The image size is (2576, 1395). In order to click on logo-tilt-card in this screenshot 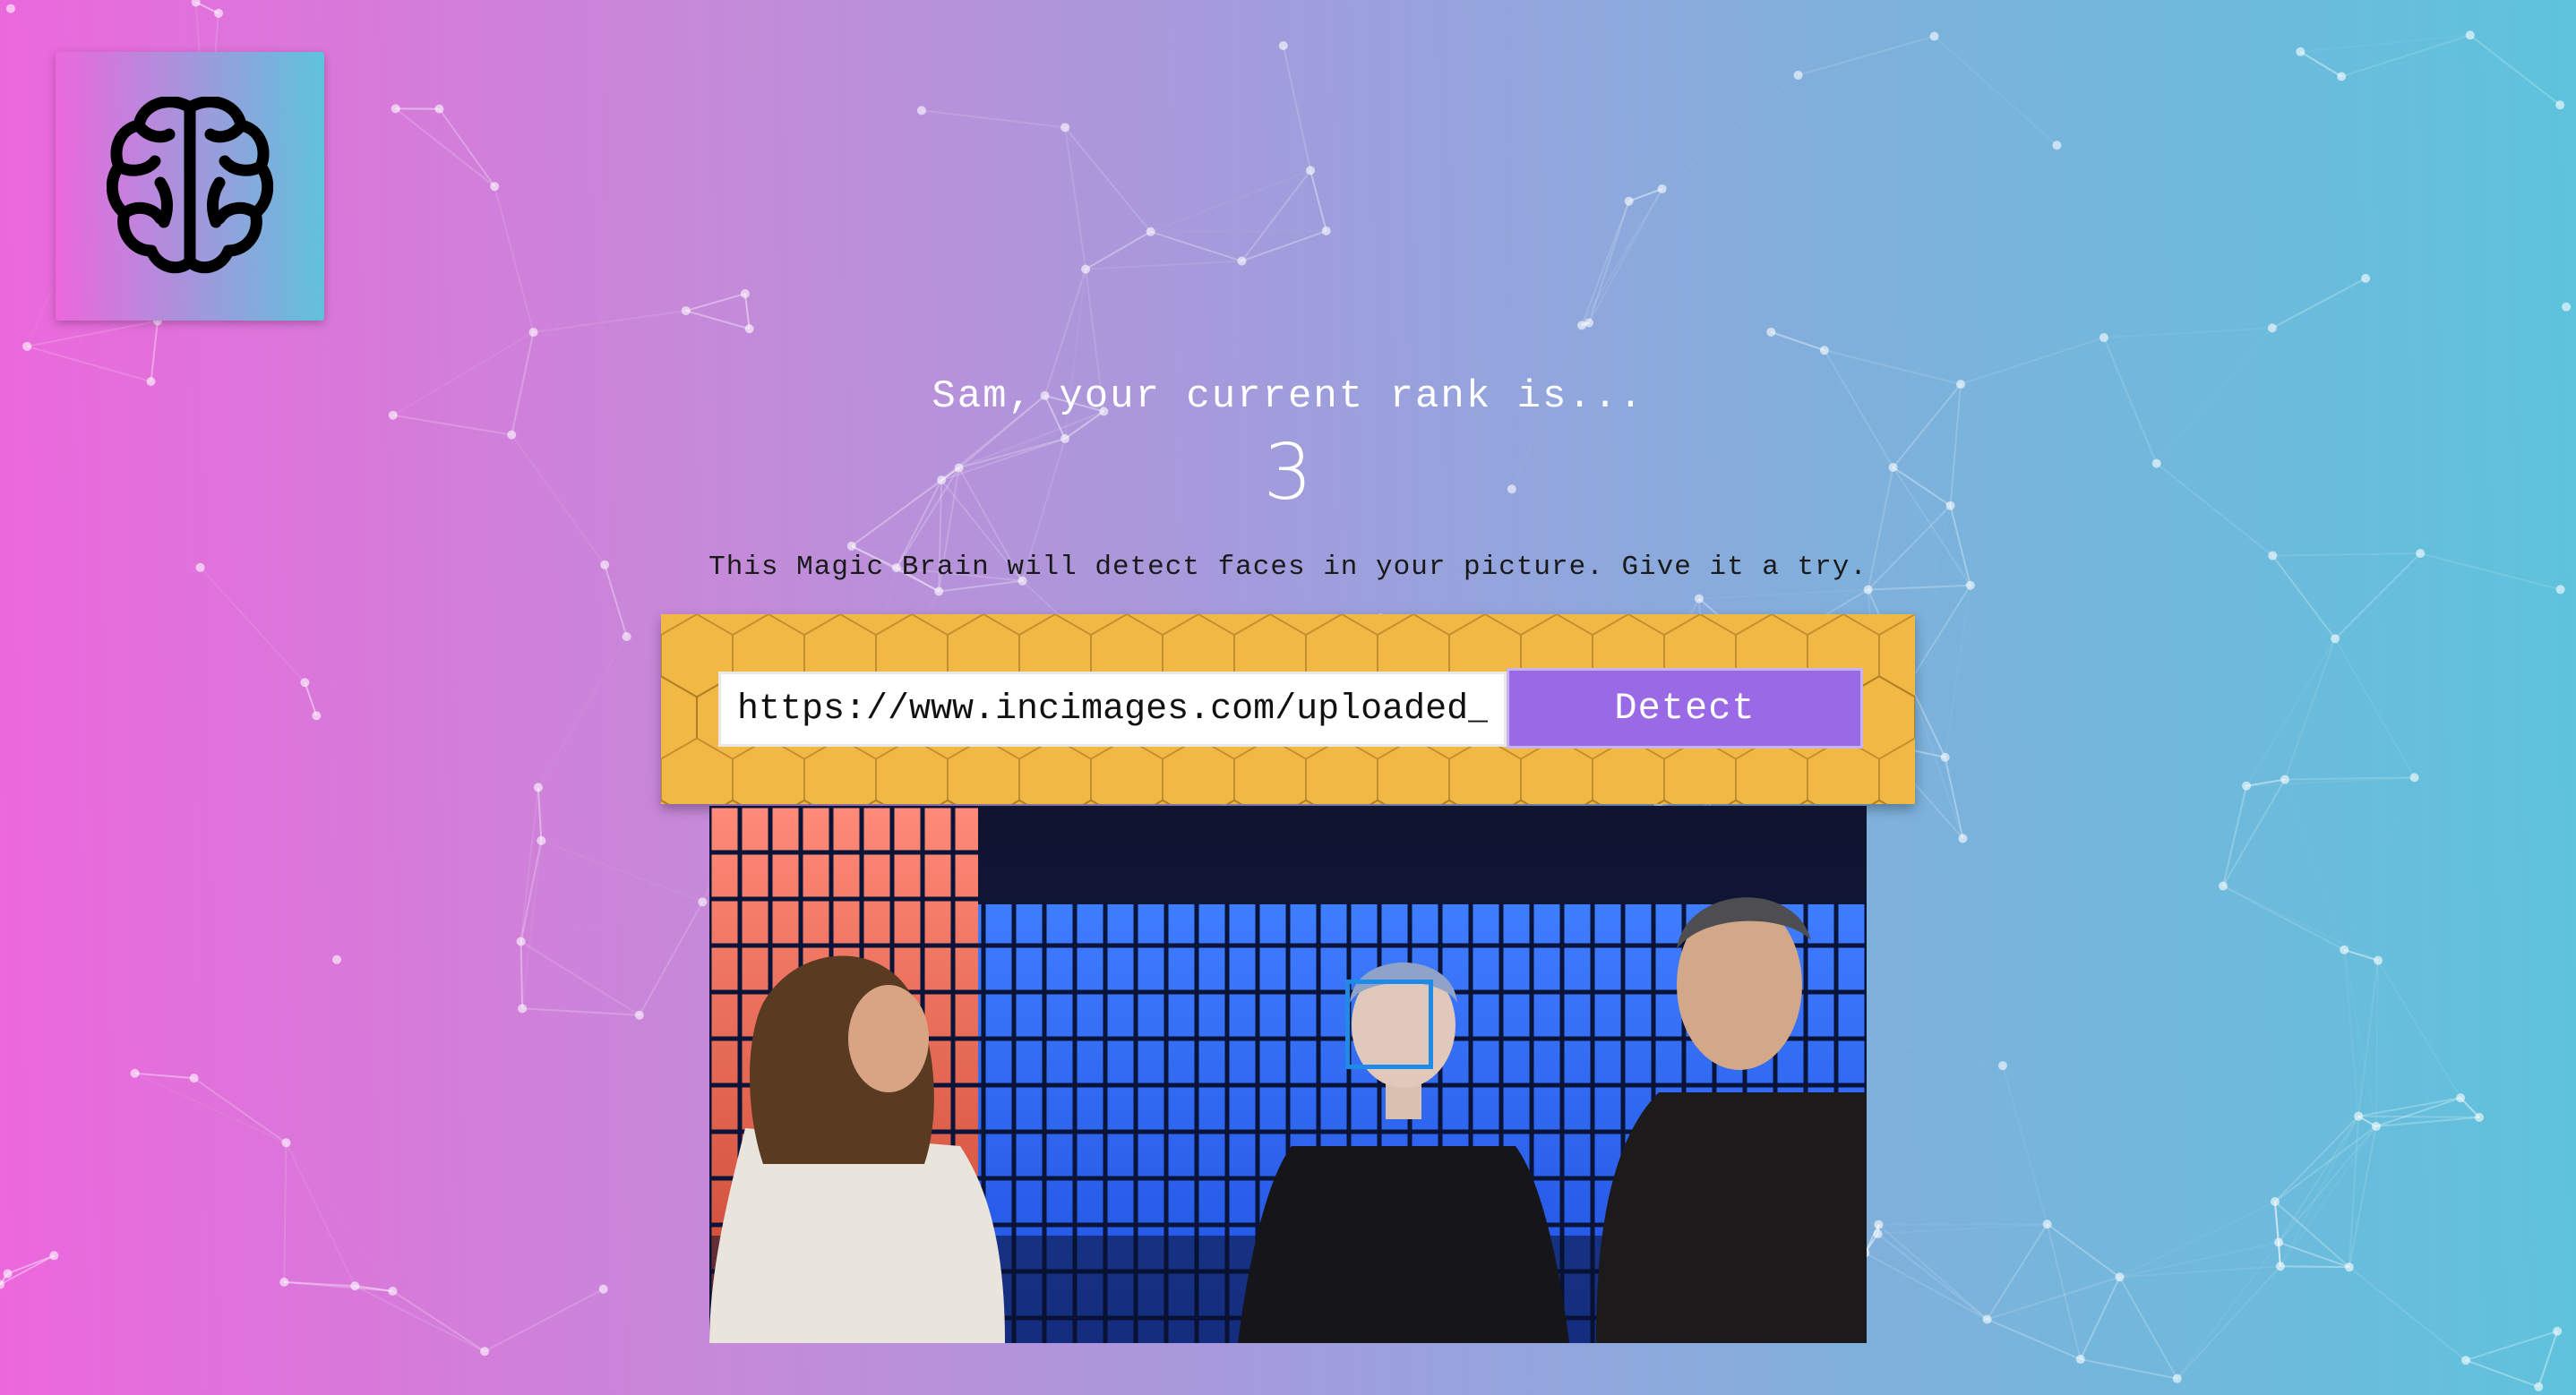, I will do `click(190, 186)`.